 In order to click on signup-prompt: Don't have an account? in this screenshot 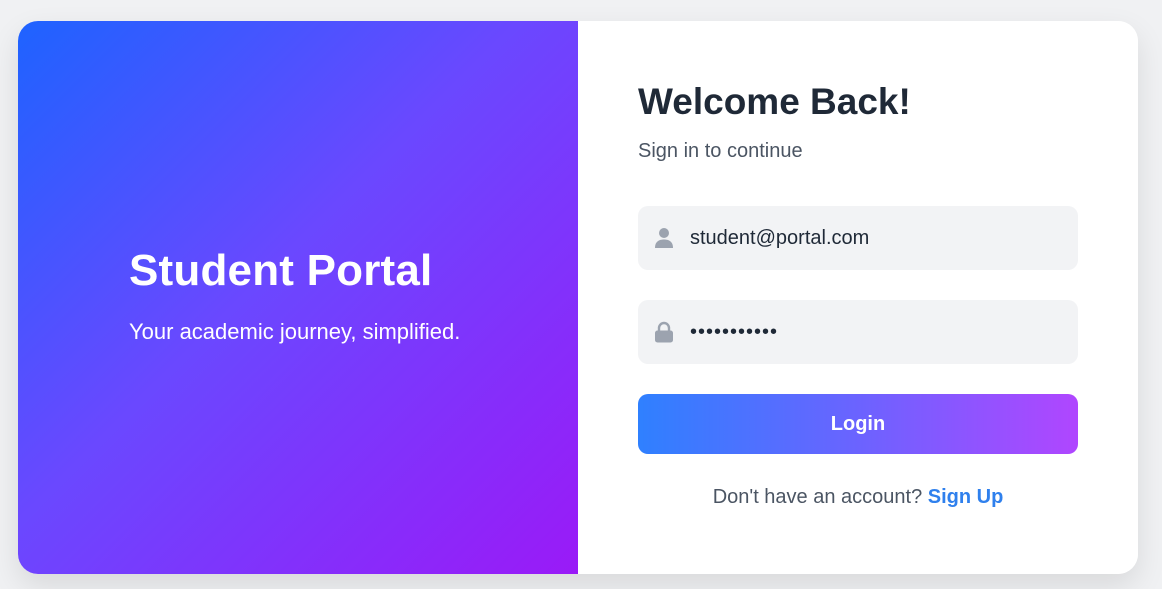, I will do `click(820, 497)`.